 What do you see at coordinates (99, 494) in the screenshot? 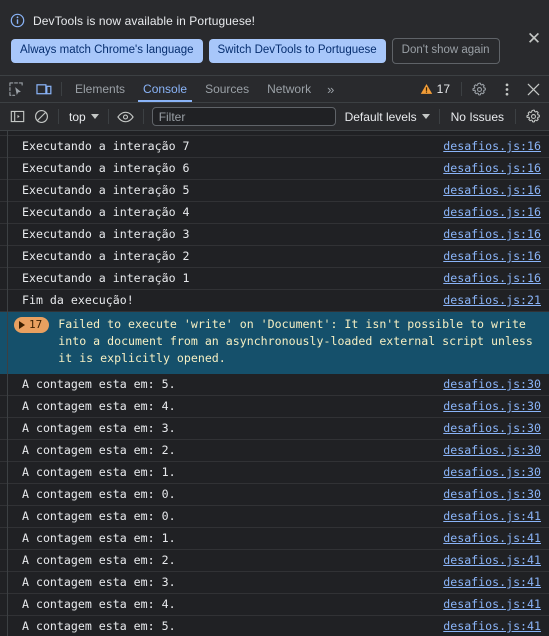
I see `console-message-text: A contagem esta em: 0.` at bounding box center [99, 494].